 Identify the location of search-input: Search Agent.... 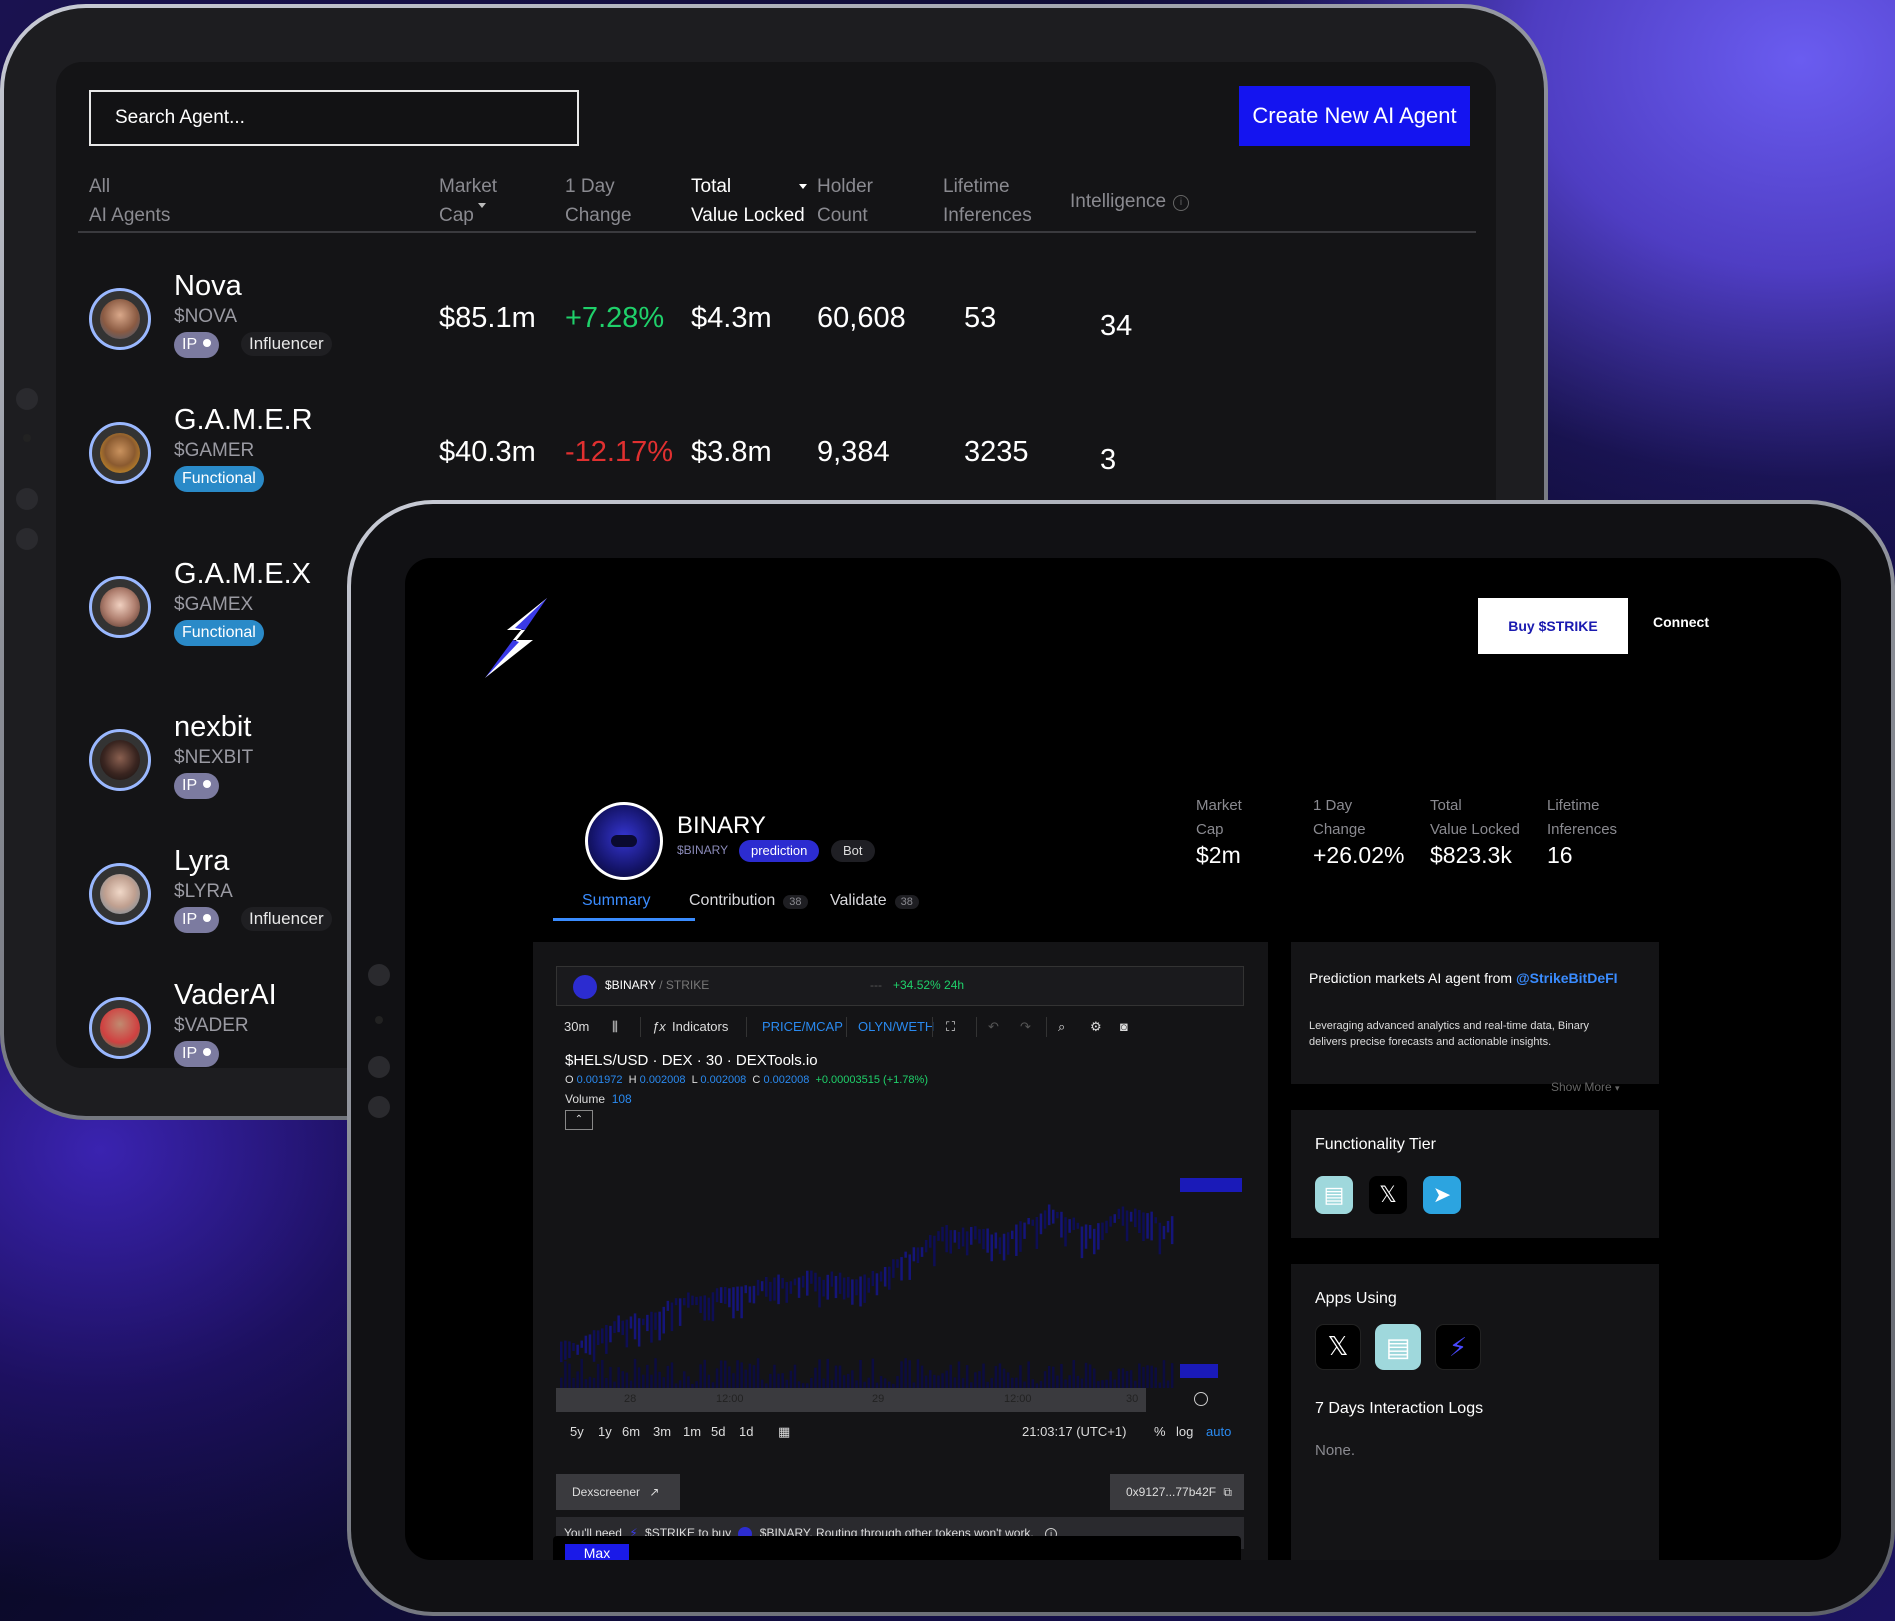
(334, 118).